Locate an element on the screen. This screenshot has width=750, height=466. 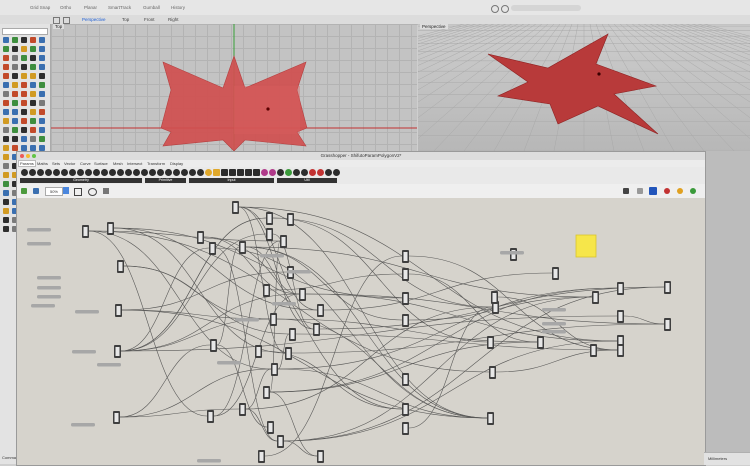
group-util: Util is located at coordinates (307, 180).